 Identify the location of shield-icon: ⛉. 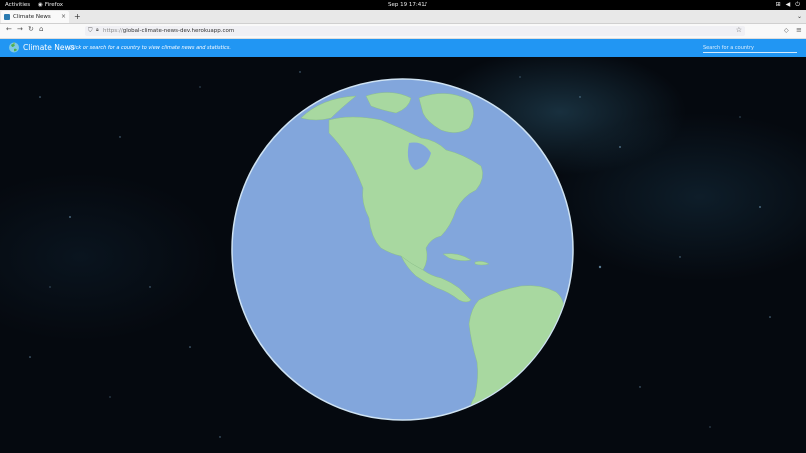
(90, 31).